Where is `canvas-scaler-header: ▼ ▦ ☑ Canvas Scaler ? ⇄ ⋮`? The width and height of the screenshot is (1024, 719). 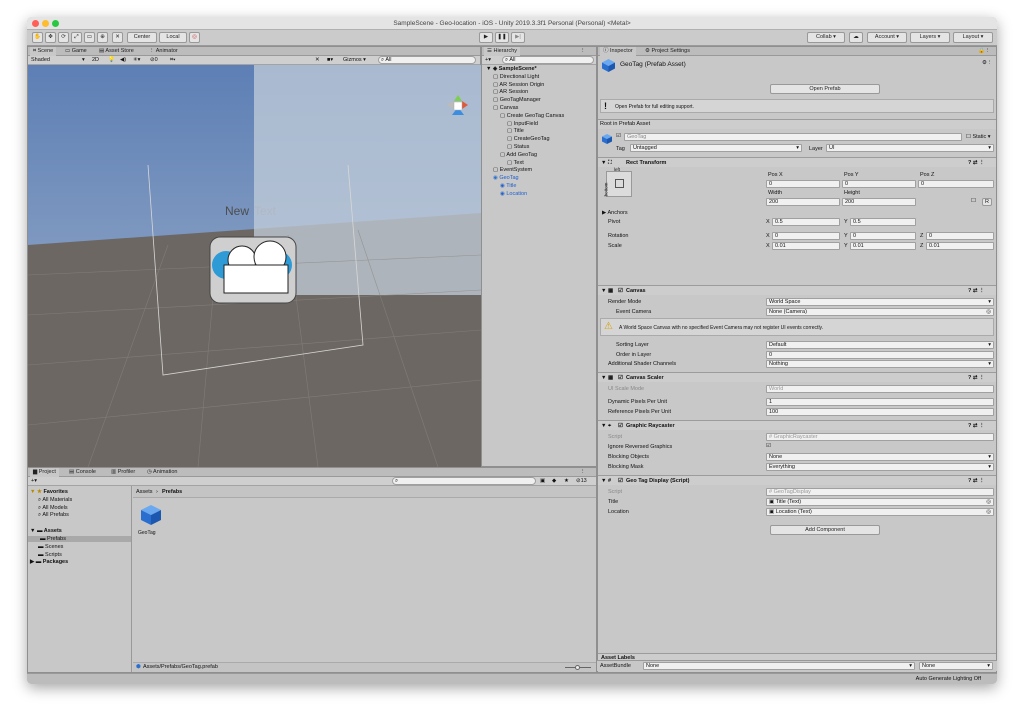 canvas-scaler-header: ▼ ▦ ☑ Canvas Scaler ? ⇄ ⋮ is located at coordinates (797, 377).